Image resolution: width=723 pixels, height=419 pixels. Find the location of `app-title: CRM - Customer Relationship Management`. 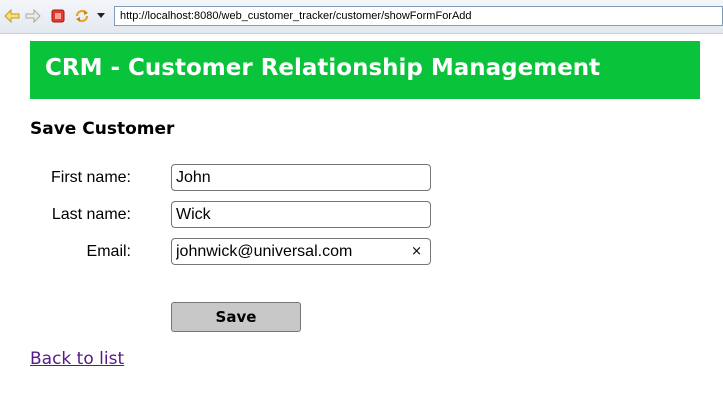

app-title: CRM - Customer Relationship Management is located at coordinates (323, 68).